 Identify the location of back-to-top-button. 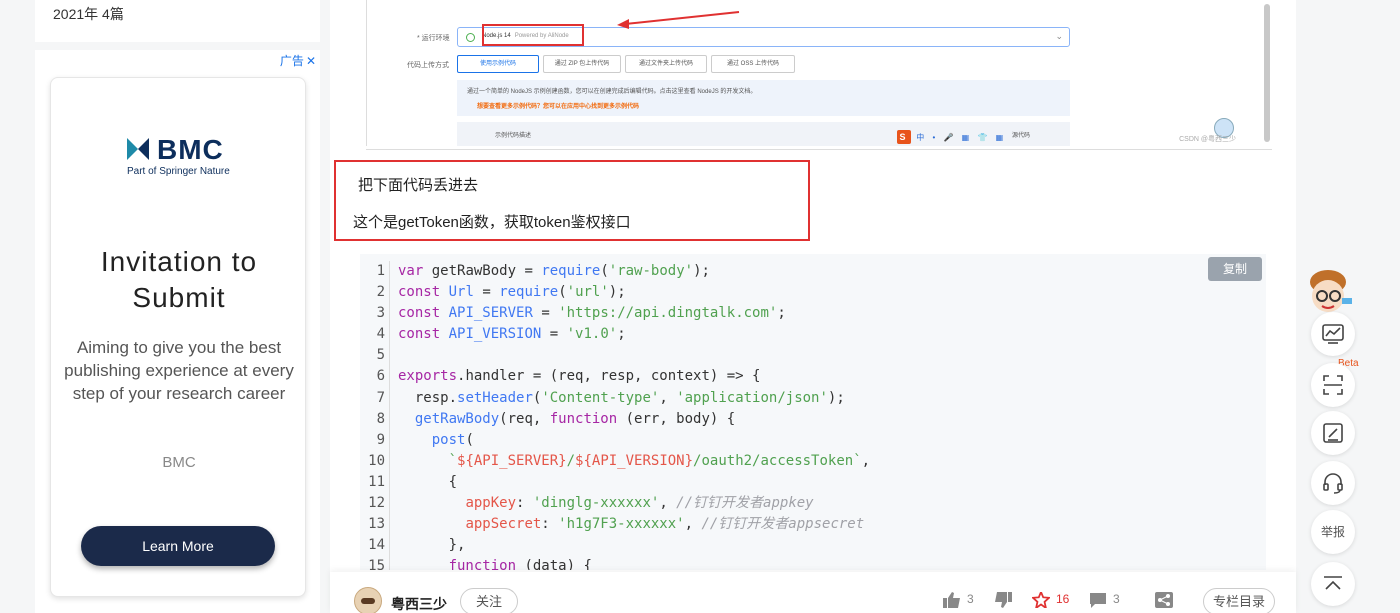
(1333, 584).